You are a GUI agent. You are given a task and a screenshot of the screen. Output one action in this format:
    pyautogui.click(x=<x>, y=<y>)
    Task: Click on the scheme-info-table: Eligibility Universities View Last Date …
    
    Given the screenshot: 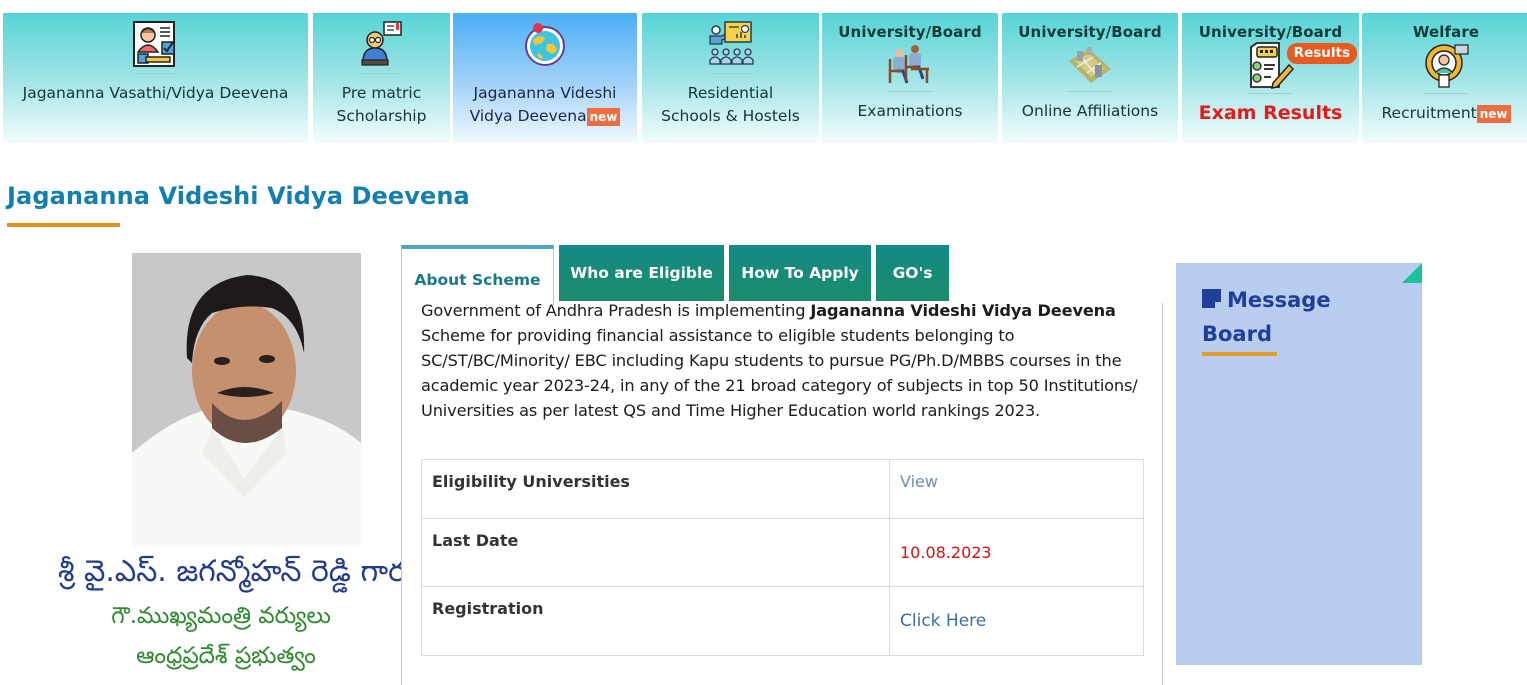 What is the action you would take?
    pyautogui.click(x=782, y=557)
    